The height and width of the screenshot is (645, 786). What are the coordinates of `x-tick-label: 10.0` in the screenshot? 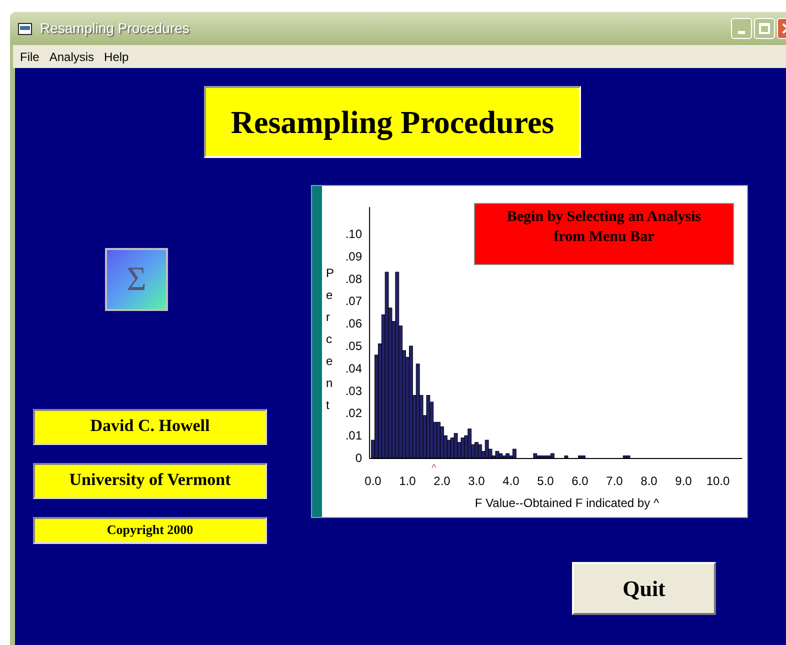 It's located at (718, 481).